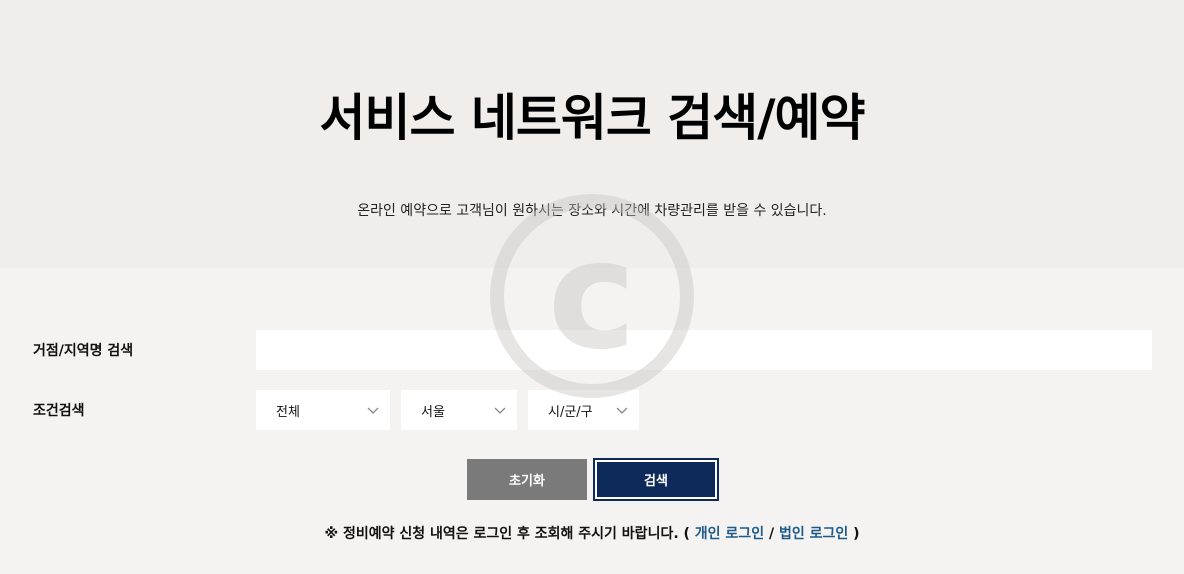  I want to click on district-select: 시/군/구, so click(583, 410).